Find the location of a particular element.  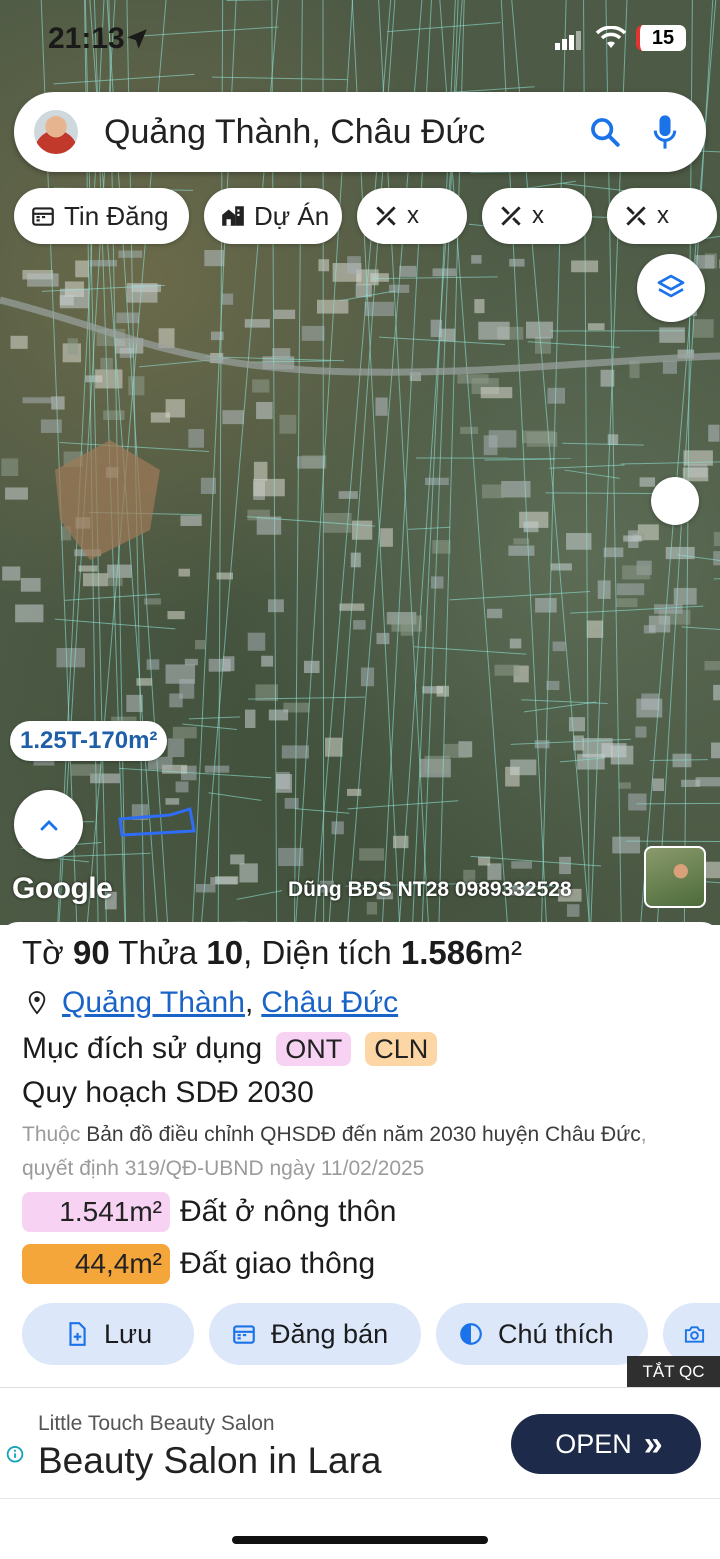

post-sale-button: Đăng bán is located at coordinates (315, 1334).